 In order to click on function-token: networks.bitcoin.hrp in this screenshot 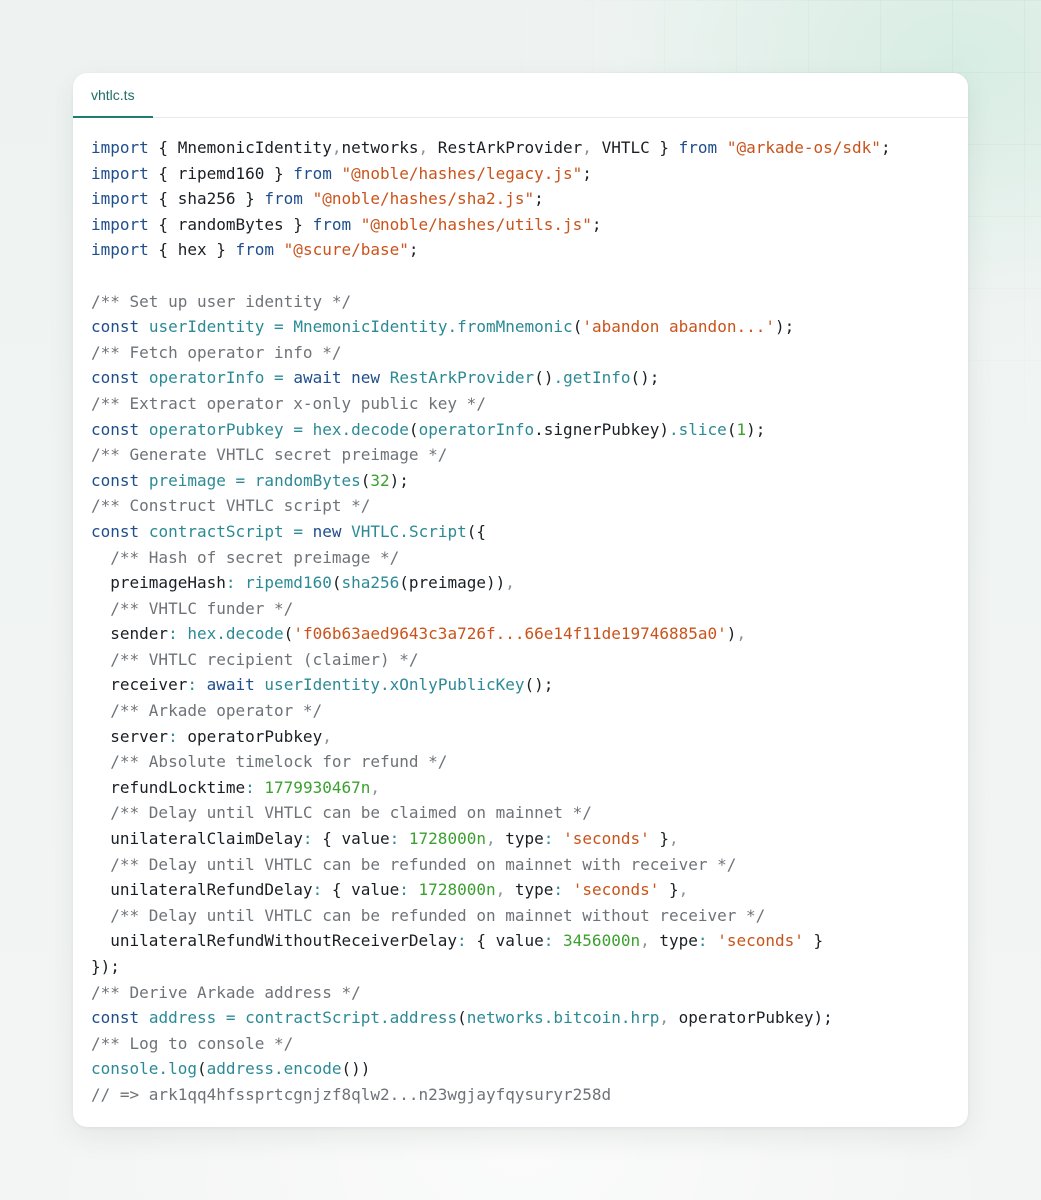, I will do `click(563, 1018)`.